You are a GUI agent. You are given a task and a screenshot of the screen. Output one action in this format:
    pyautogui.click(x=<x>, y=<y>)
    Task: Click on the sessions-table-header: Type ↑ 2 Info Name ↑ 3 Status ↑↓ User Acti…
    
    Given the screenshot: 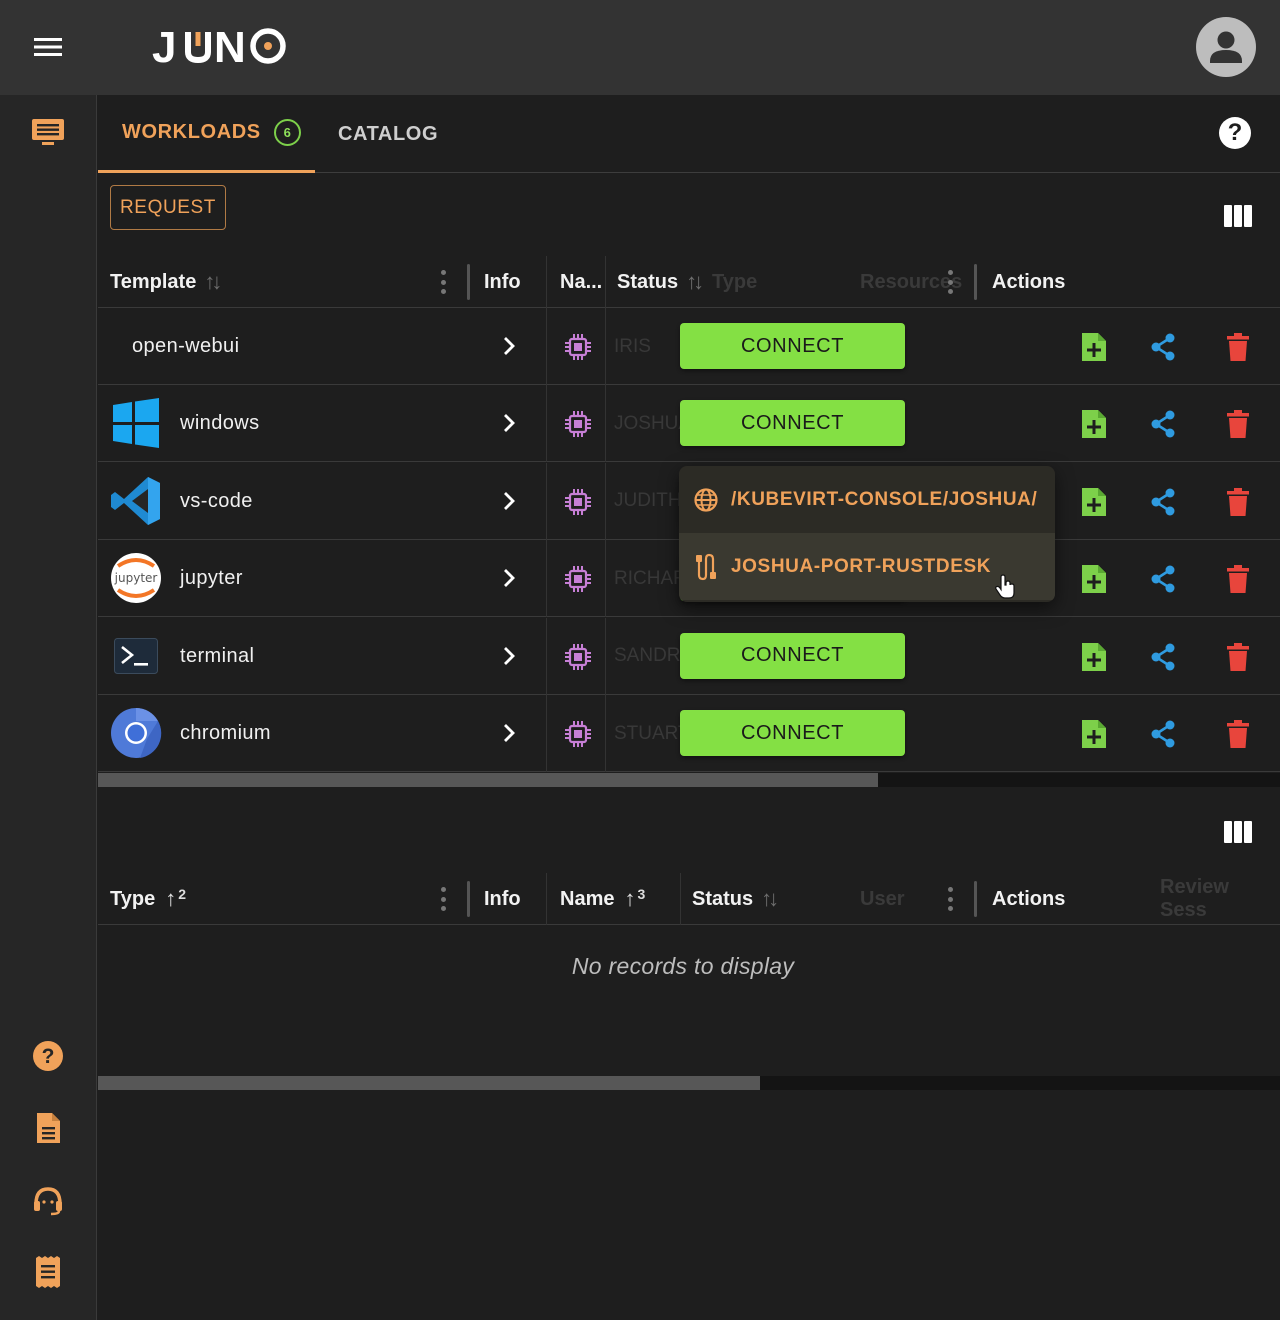 What is the action you would take?
    pyautogui.click(x=689, y=899)
    